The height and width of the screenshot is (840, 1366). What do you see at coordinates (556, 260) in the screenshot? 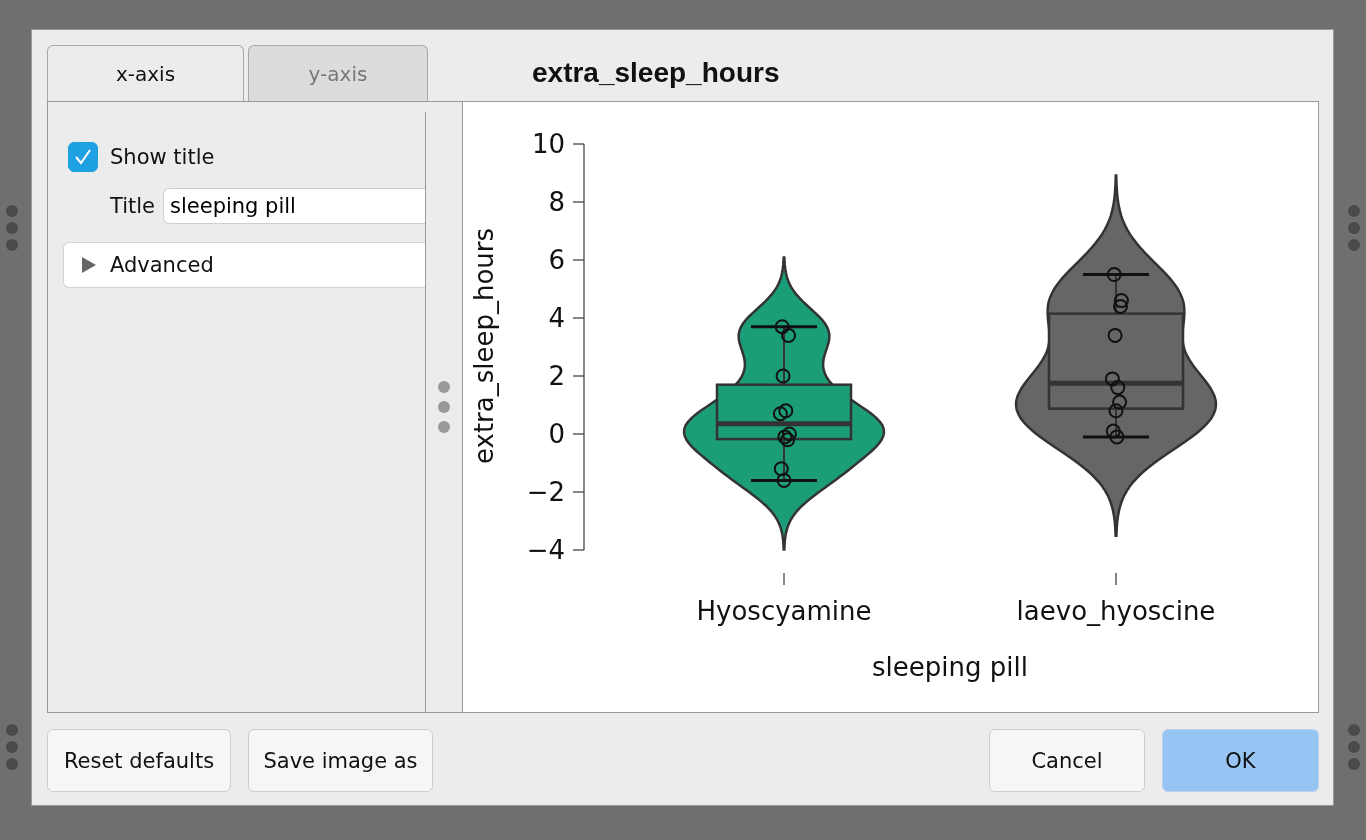
I see `y-tick-label: 6` at bounding box center [556, 260].